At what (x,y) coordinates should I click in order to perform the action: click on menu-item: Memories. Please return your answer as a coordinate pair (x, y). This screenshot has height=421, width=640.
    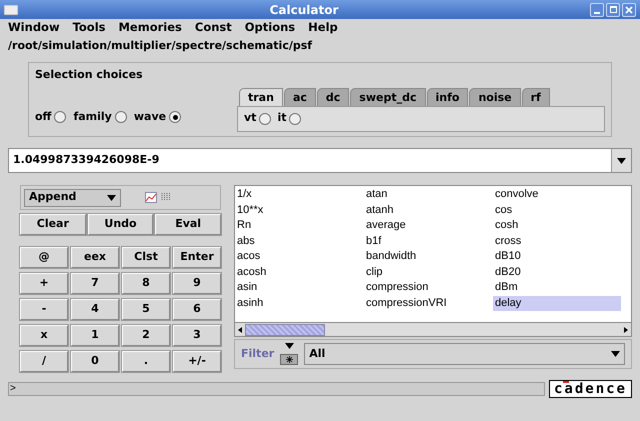
    Looking at the image, I should click on (150, 27).